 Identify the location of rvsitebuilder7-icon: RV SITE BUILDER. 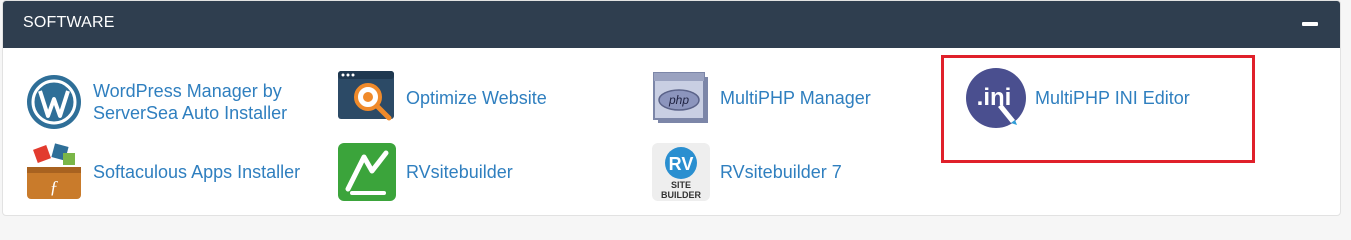
(681, 172).